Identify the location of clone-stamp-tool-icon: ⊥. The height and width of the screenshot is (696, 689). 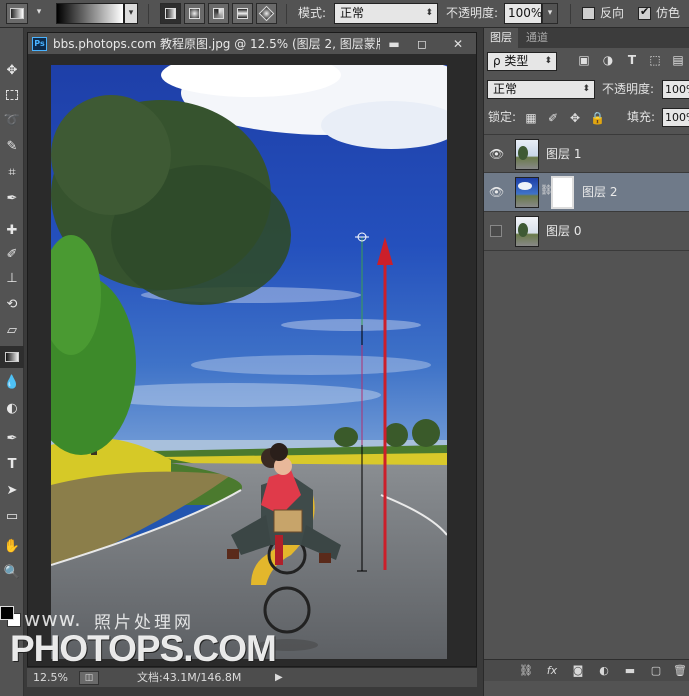
(12, 279).